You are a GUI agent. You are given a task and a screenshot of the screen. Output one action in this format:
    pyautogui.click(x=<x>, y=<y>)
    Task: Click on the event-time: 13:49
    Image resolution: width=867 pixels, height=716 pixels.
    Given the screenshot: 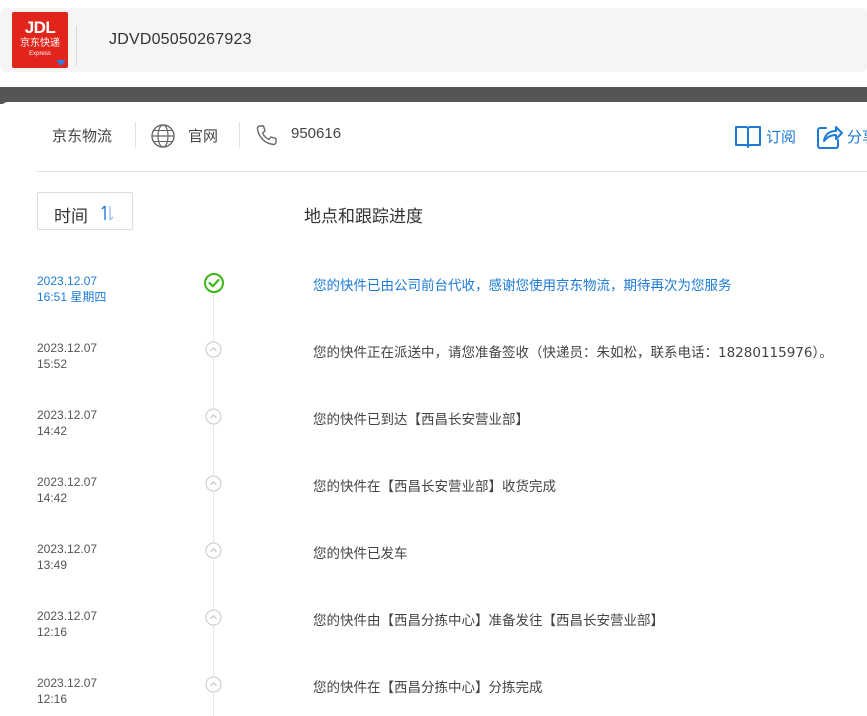 What is the action you would take?
    pyautogui.click(x=52, y=565)
    